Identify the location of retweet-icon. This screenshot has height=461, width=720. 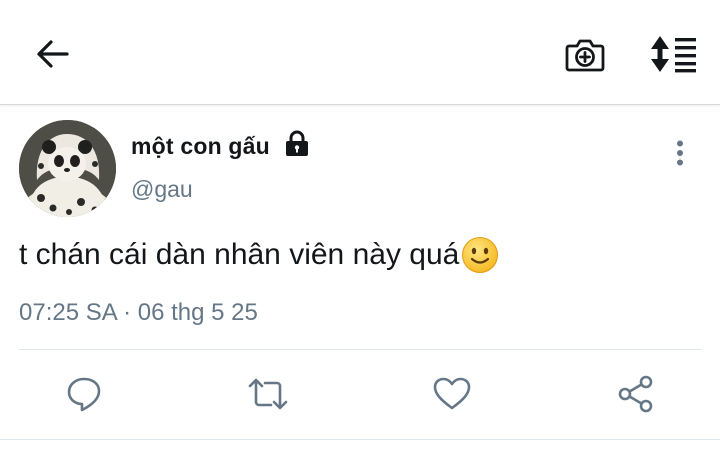
(268, 394).